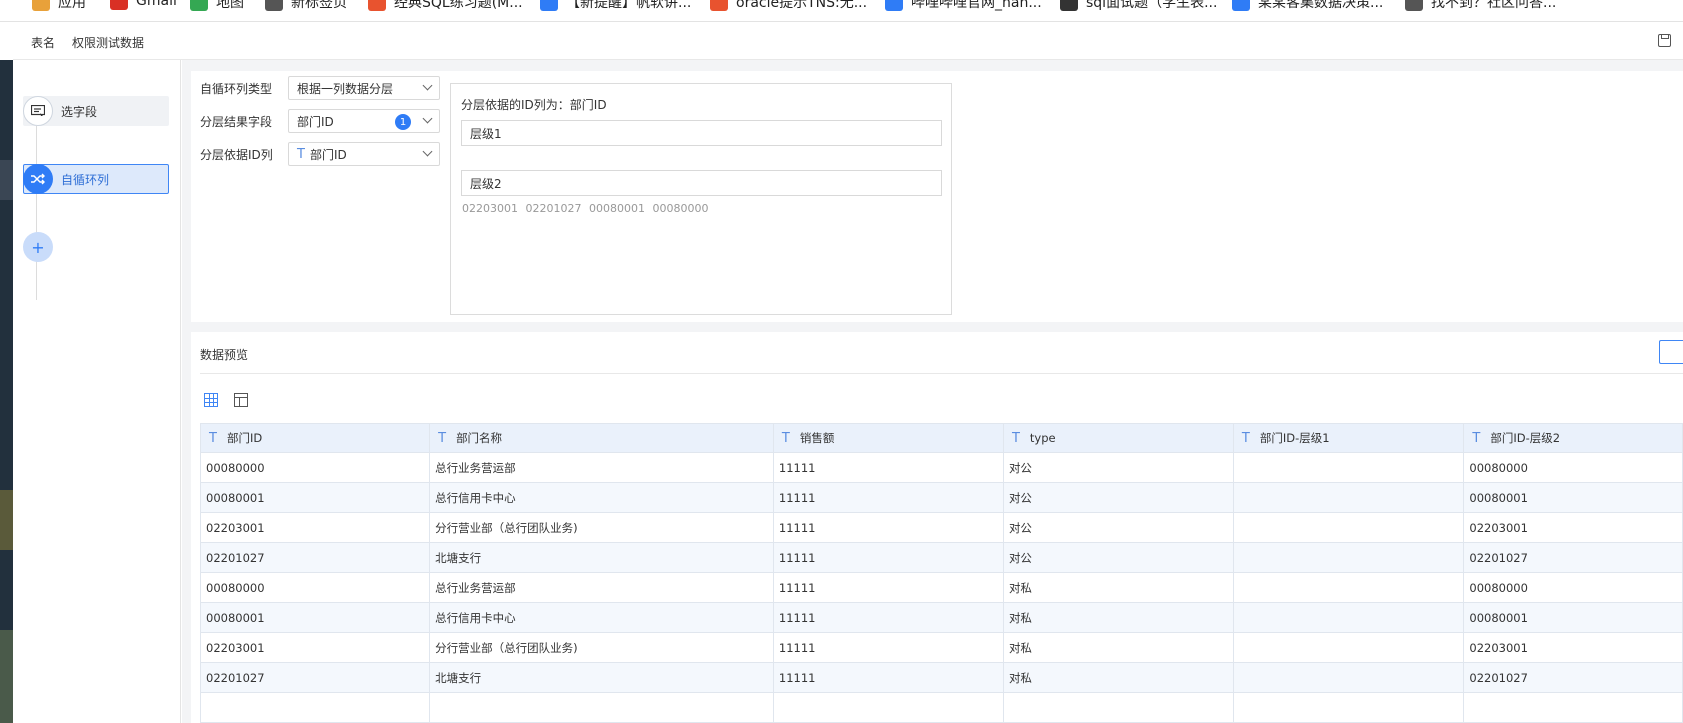 The image size is (1683, 723). What do you see at coordinates (364, 121) in the screenshot?
I see `result-field-select: 部门ID 1` at bounding box center [364, 121].